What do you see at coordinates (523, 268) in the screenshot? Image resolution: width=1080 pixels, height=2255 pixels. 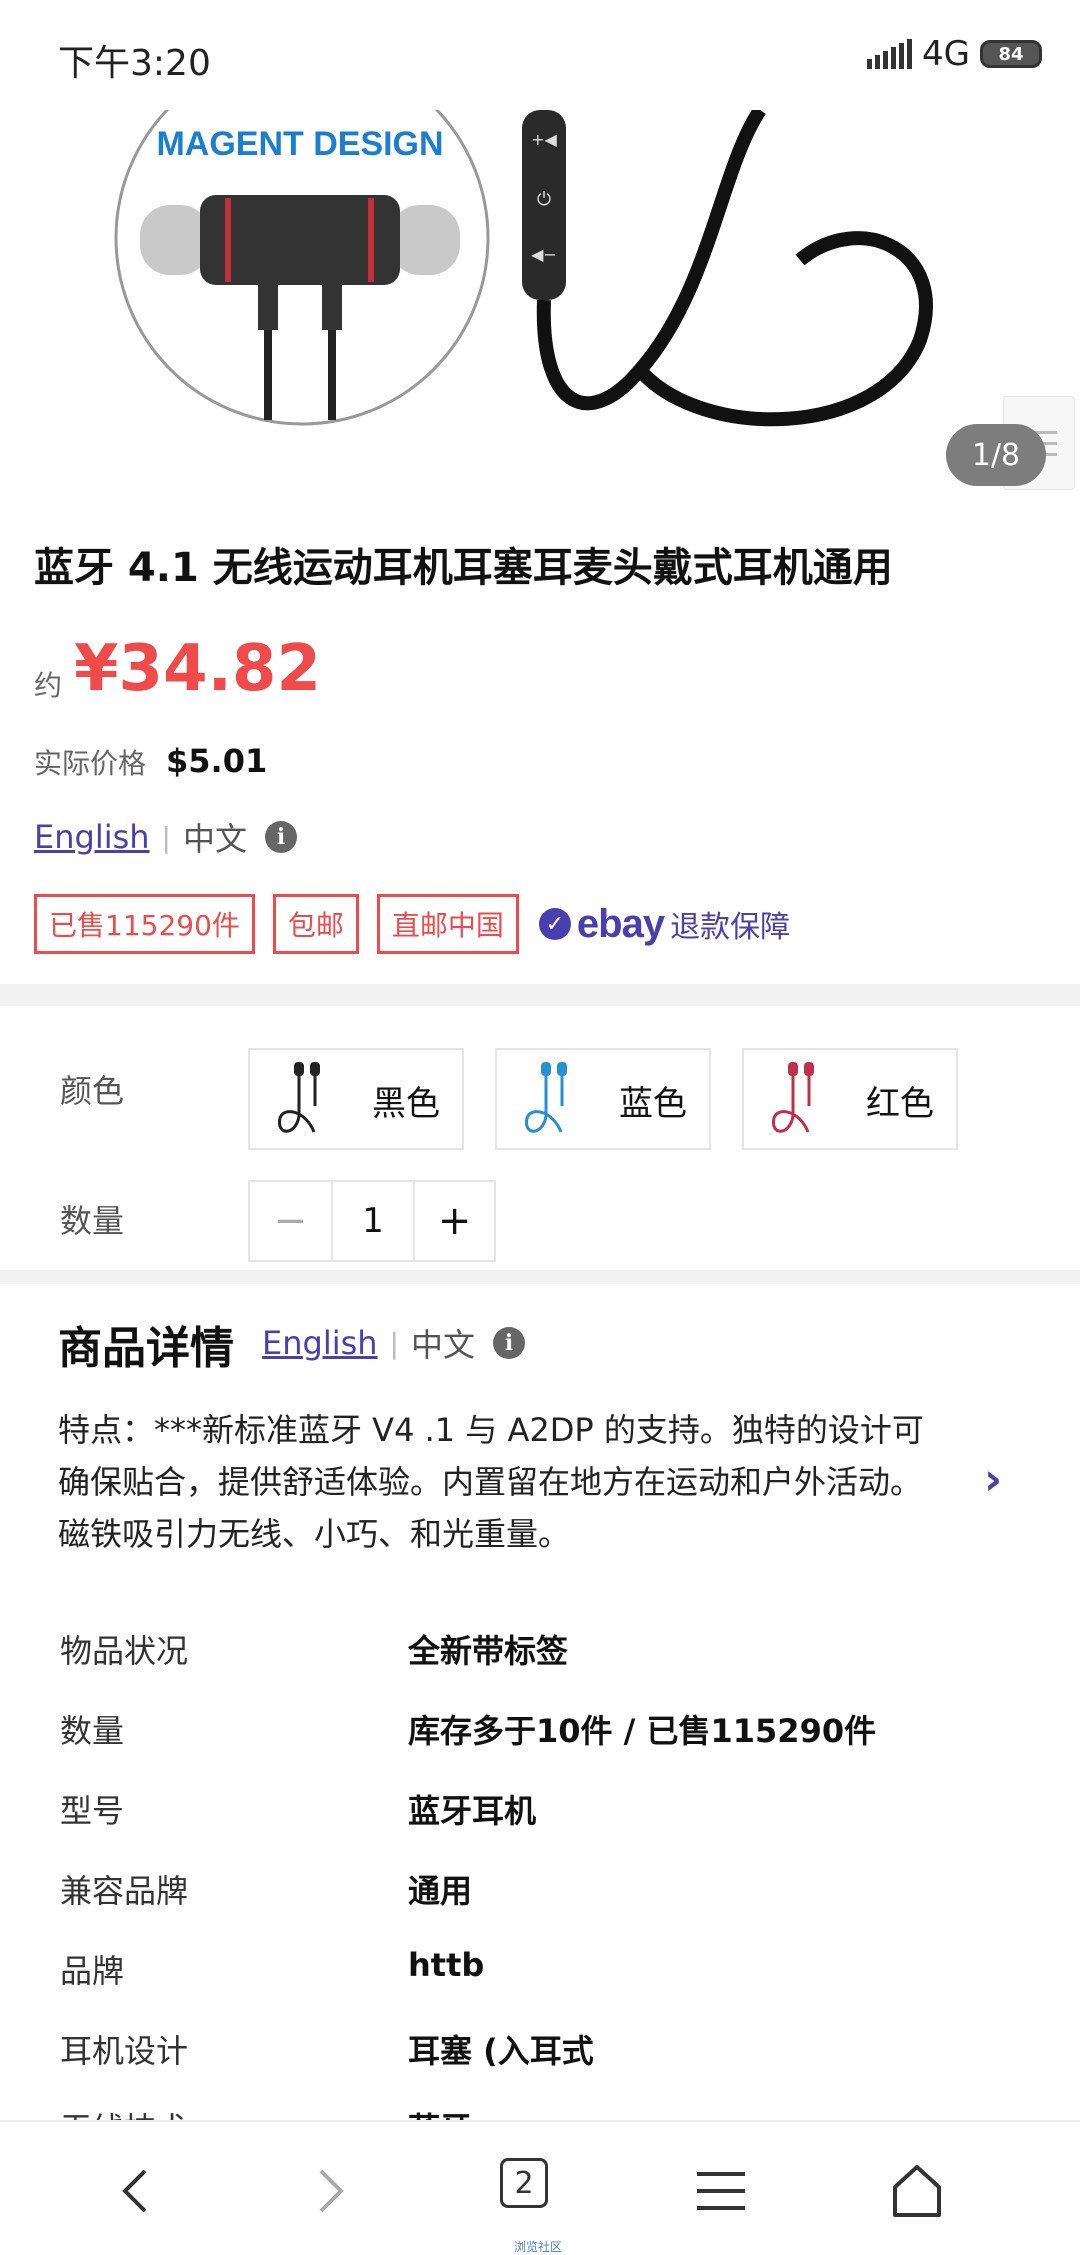 I see `product-image: MAGENT DESIGN +◀ ⏻ ◀−` at bounding box center [523, 268].